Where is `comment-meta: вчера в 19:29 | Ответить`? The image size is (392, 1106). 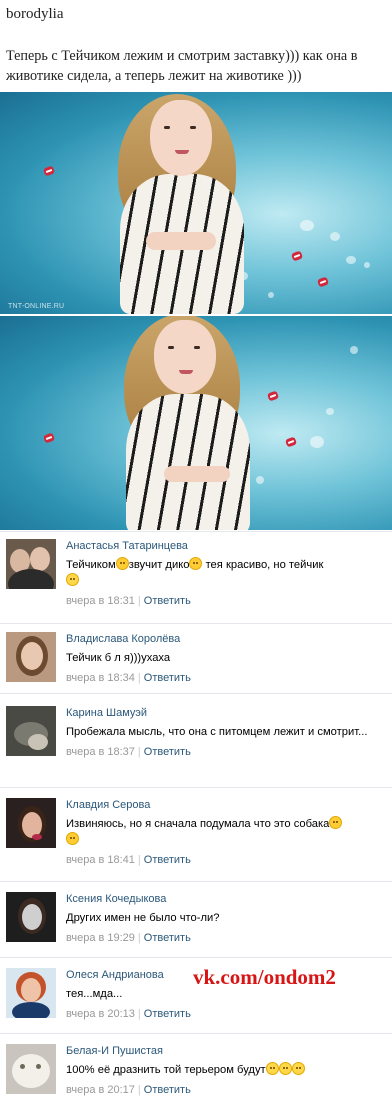
comment-meta: вчера в 19:29 | Ответить is located at coordinates (128, 938).